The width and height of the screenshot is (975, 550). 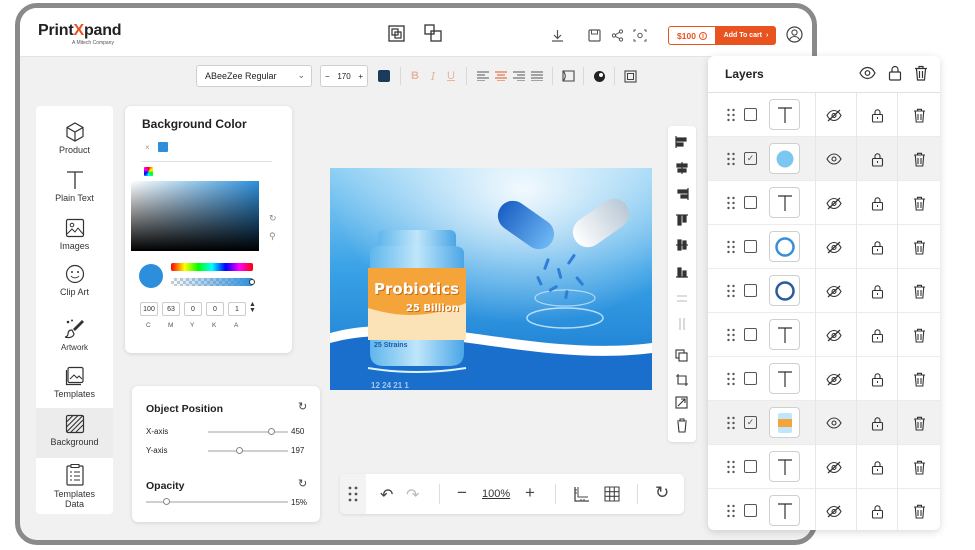 I want to click on preview-icon, so click(x=640, y=35).